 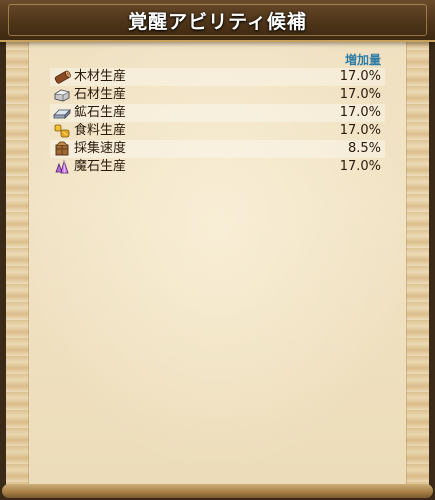 I want to click on panel-title: 覚醒アビリティ候補, so click(x=217, y=22).